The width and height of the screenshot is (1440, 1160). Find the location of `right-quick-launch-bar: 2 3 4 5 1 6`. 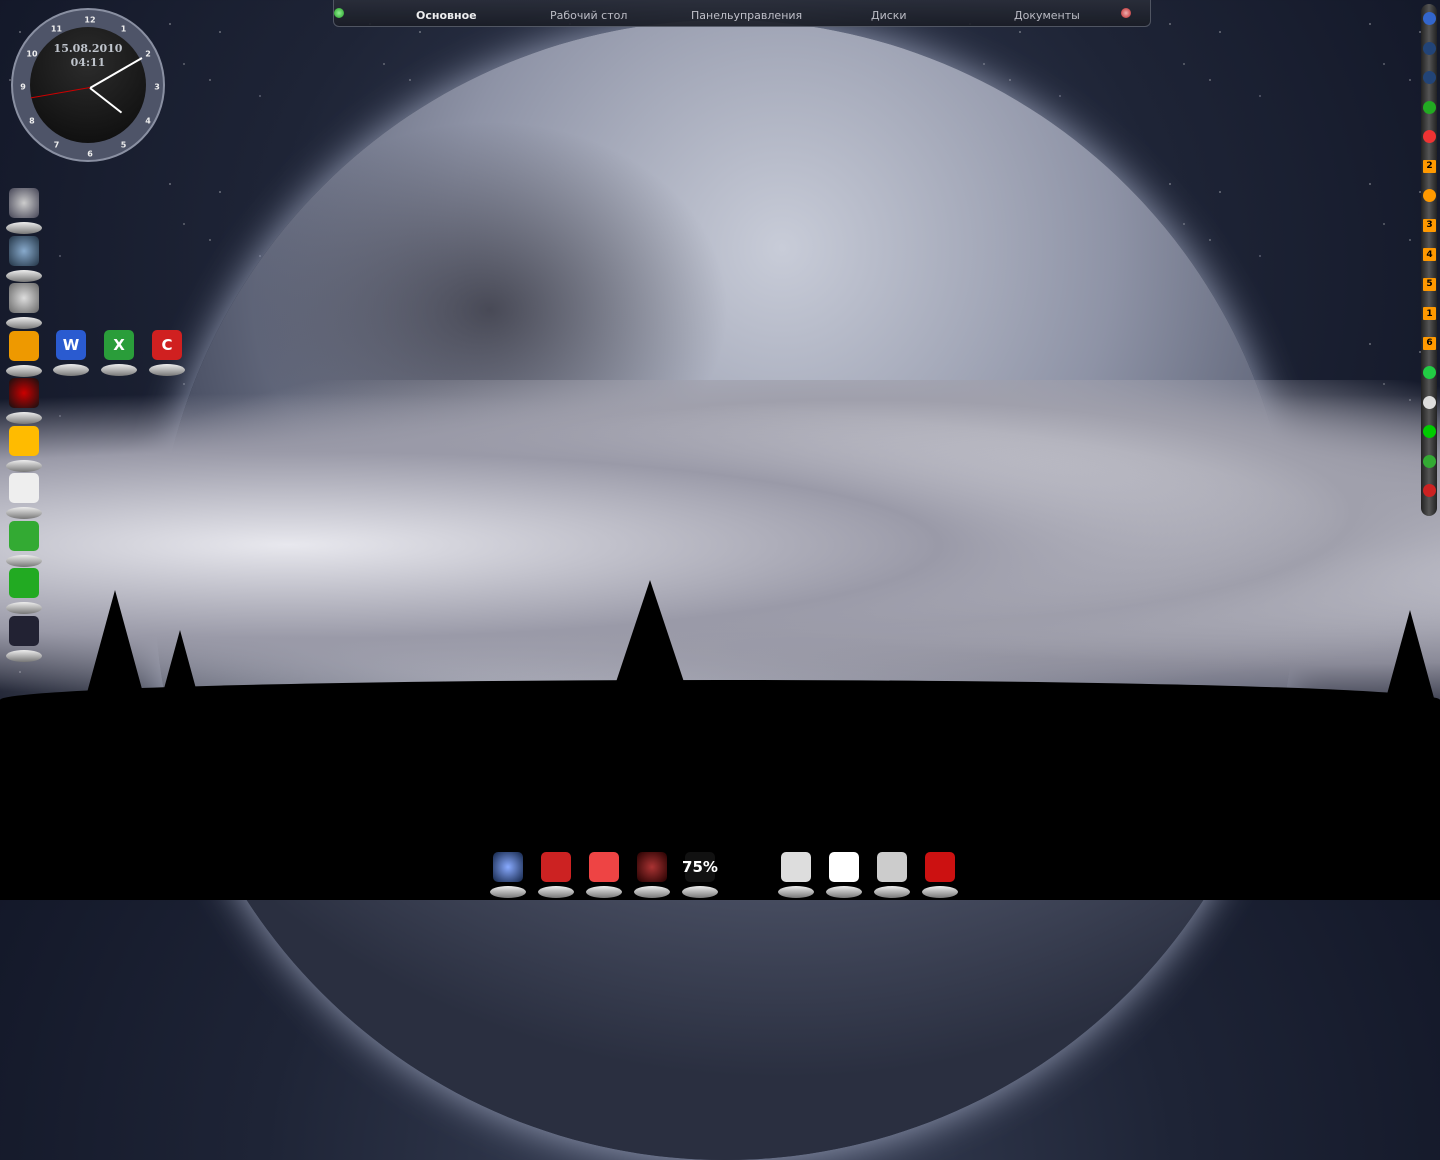

right-quick-launch-bar: 2 3 4 5 1 6 is located at coordinates (1429, 260).